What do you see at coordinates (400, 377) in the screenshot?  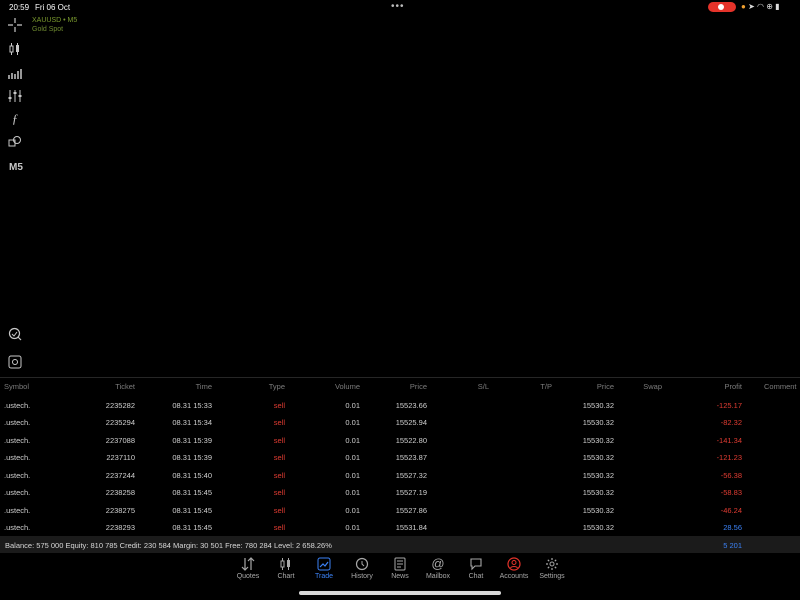 I see `table-divider` at bounding box center [400, 377].